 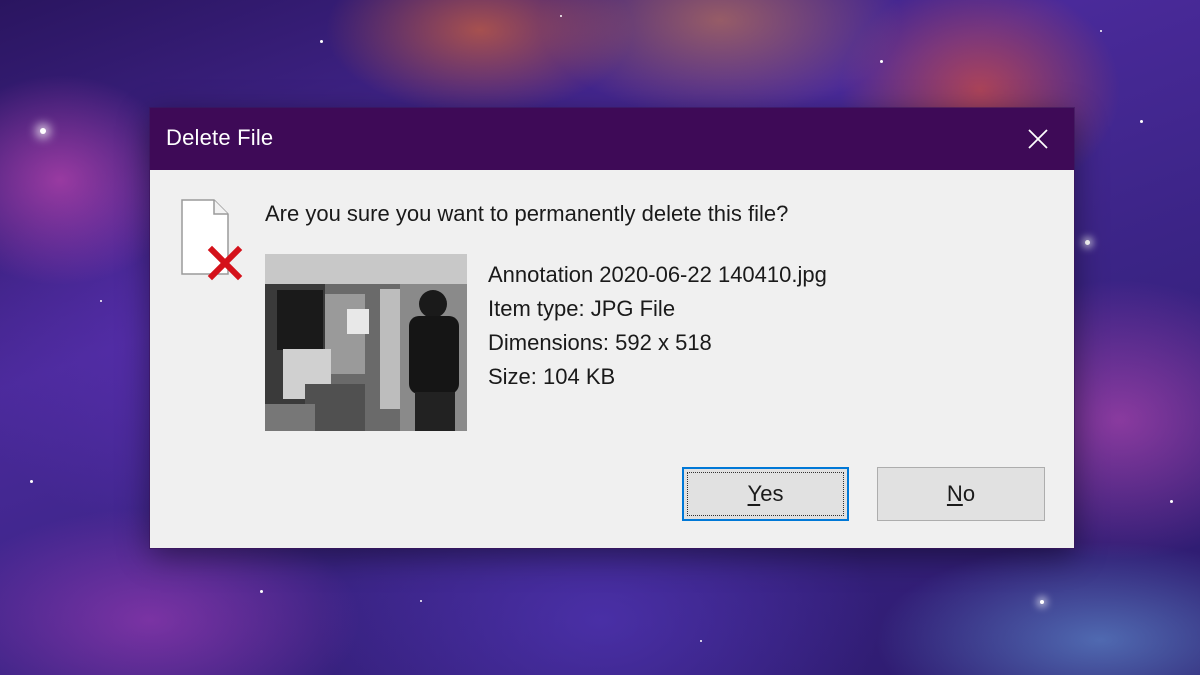 What do you see at coordinates (612, 139) in the screenshot?
I see `title-bar: Delete File` at bounding box center [612, 139].